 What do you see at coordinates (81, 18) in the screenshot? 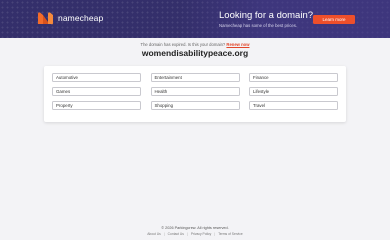
I see `brand-name: namecheap` at bounding box center [81, 18].